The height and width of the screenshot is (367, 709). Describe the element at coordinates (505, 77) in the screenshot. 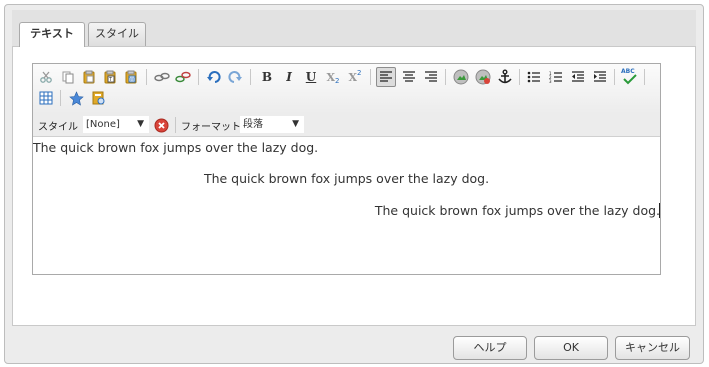

I see `anchor-icon` at that location.